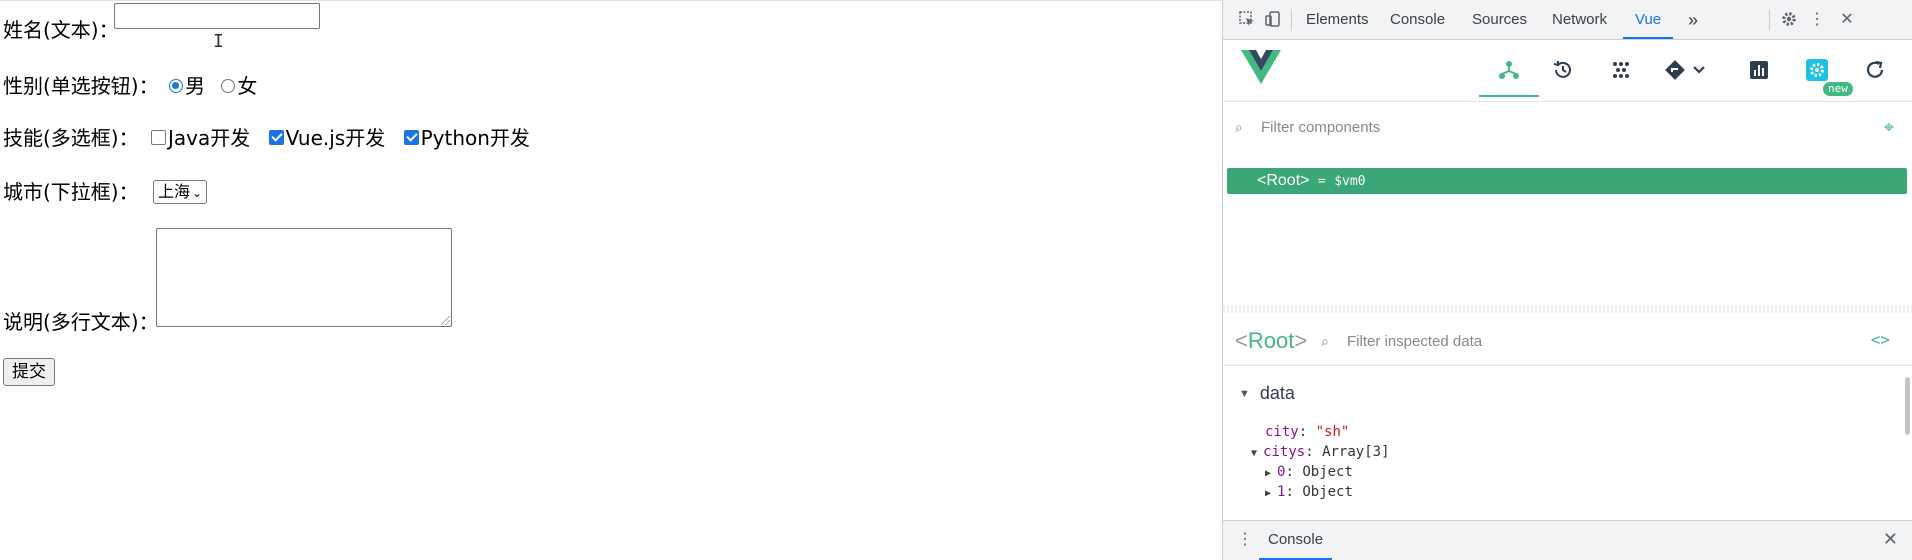 The height and width of the screenshot is (560, 1912). I want to click on component-tree-root-node: <Root> = $vm0, so click(1567, 181).